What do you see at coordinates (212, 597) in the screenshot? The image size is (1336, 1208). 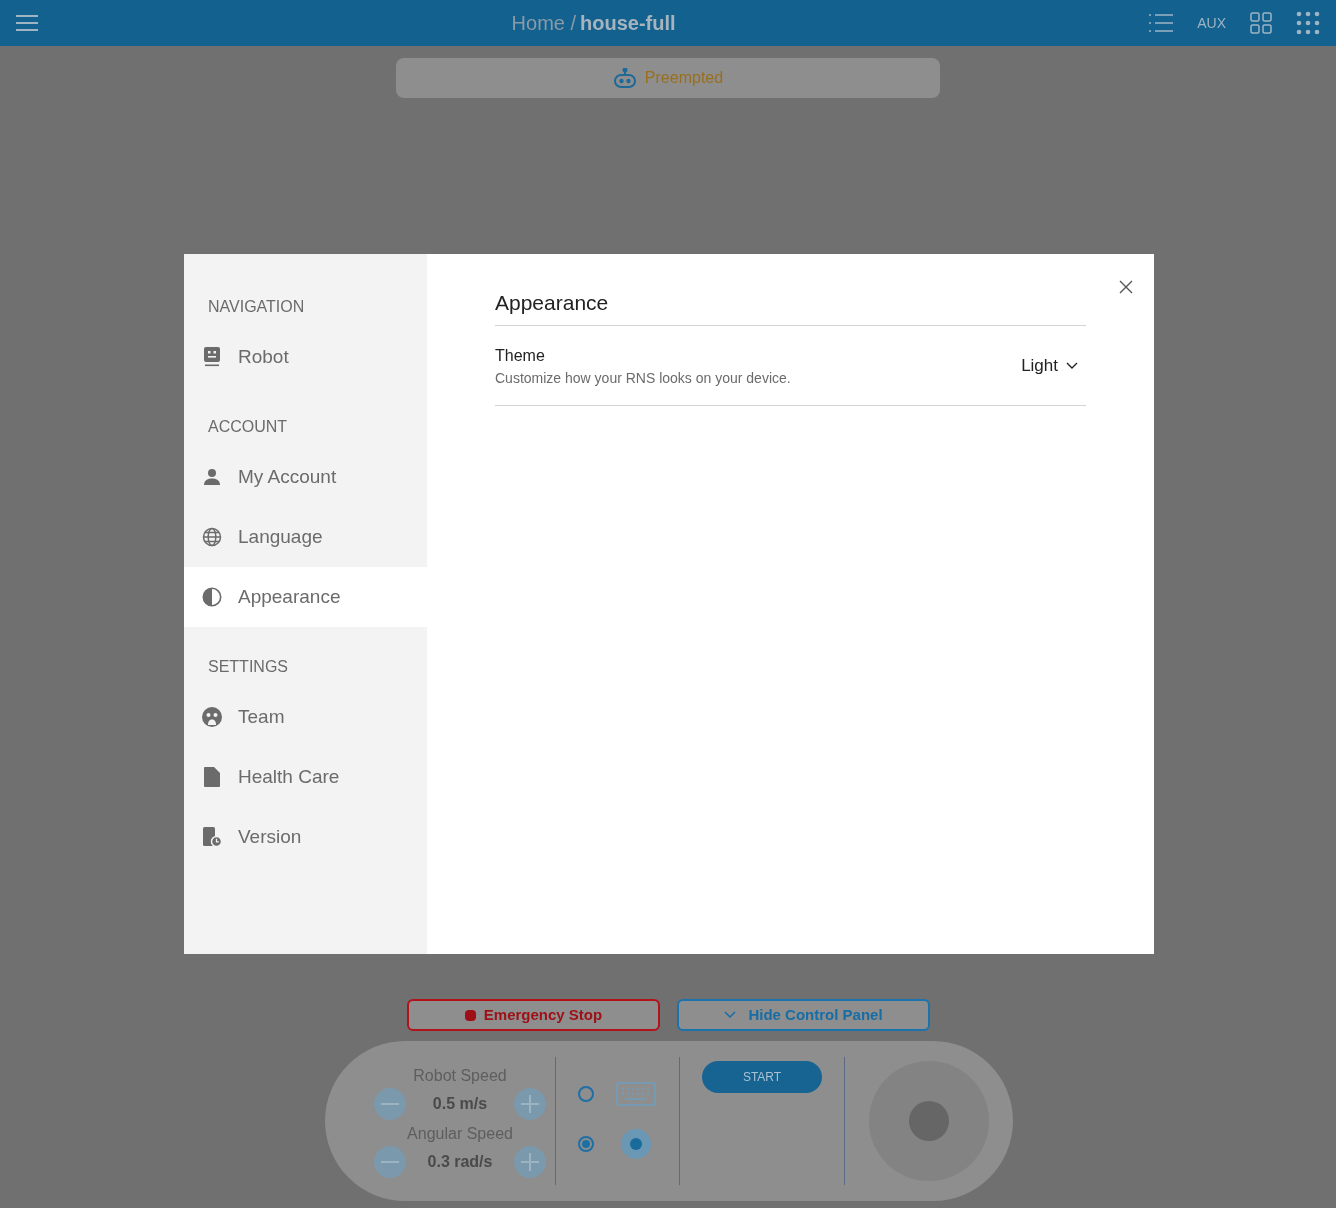 I see `half-circle-icon` at bounding box center [212, 597].